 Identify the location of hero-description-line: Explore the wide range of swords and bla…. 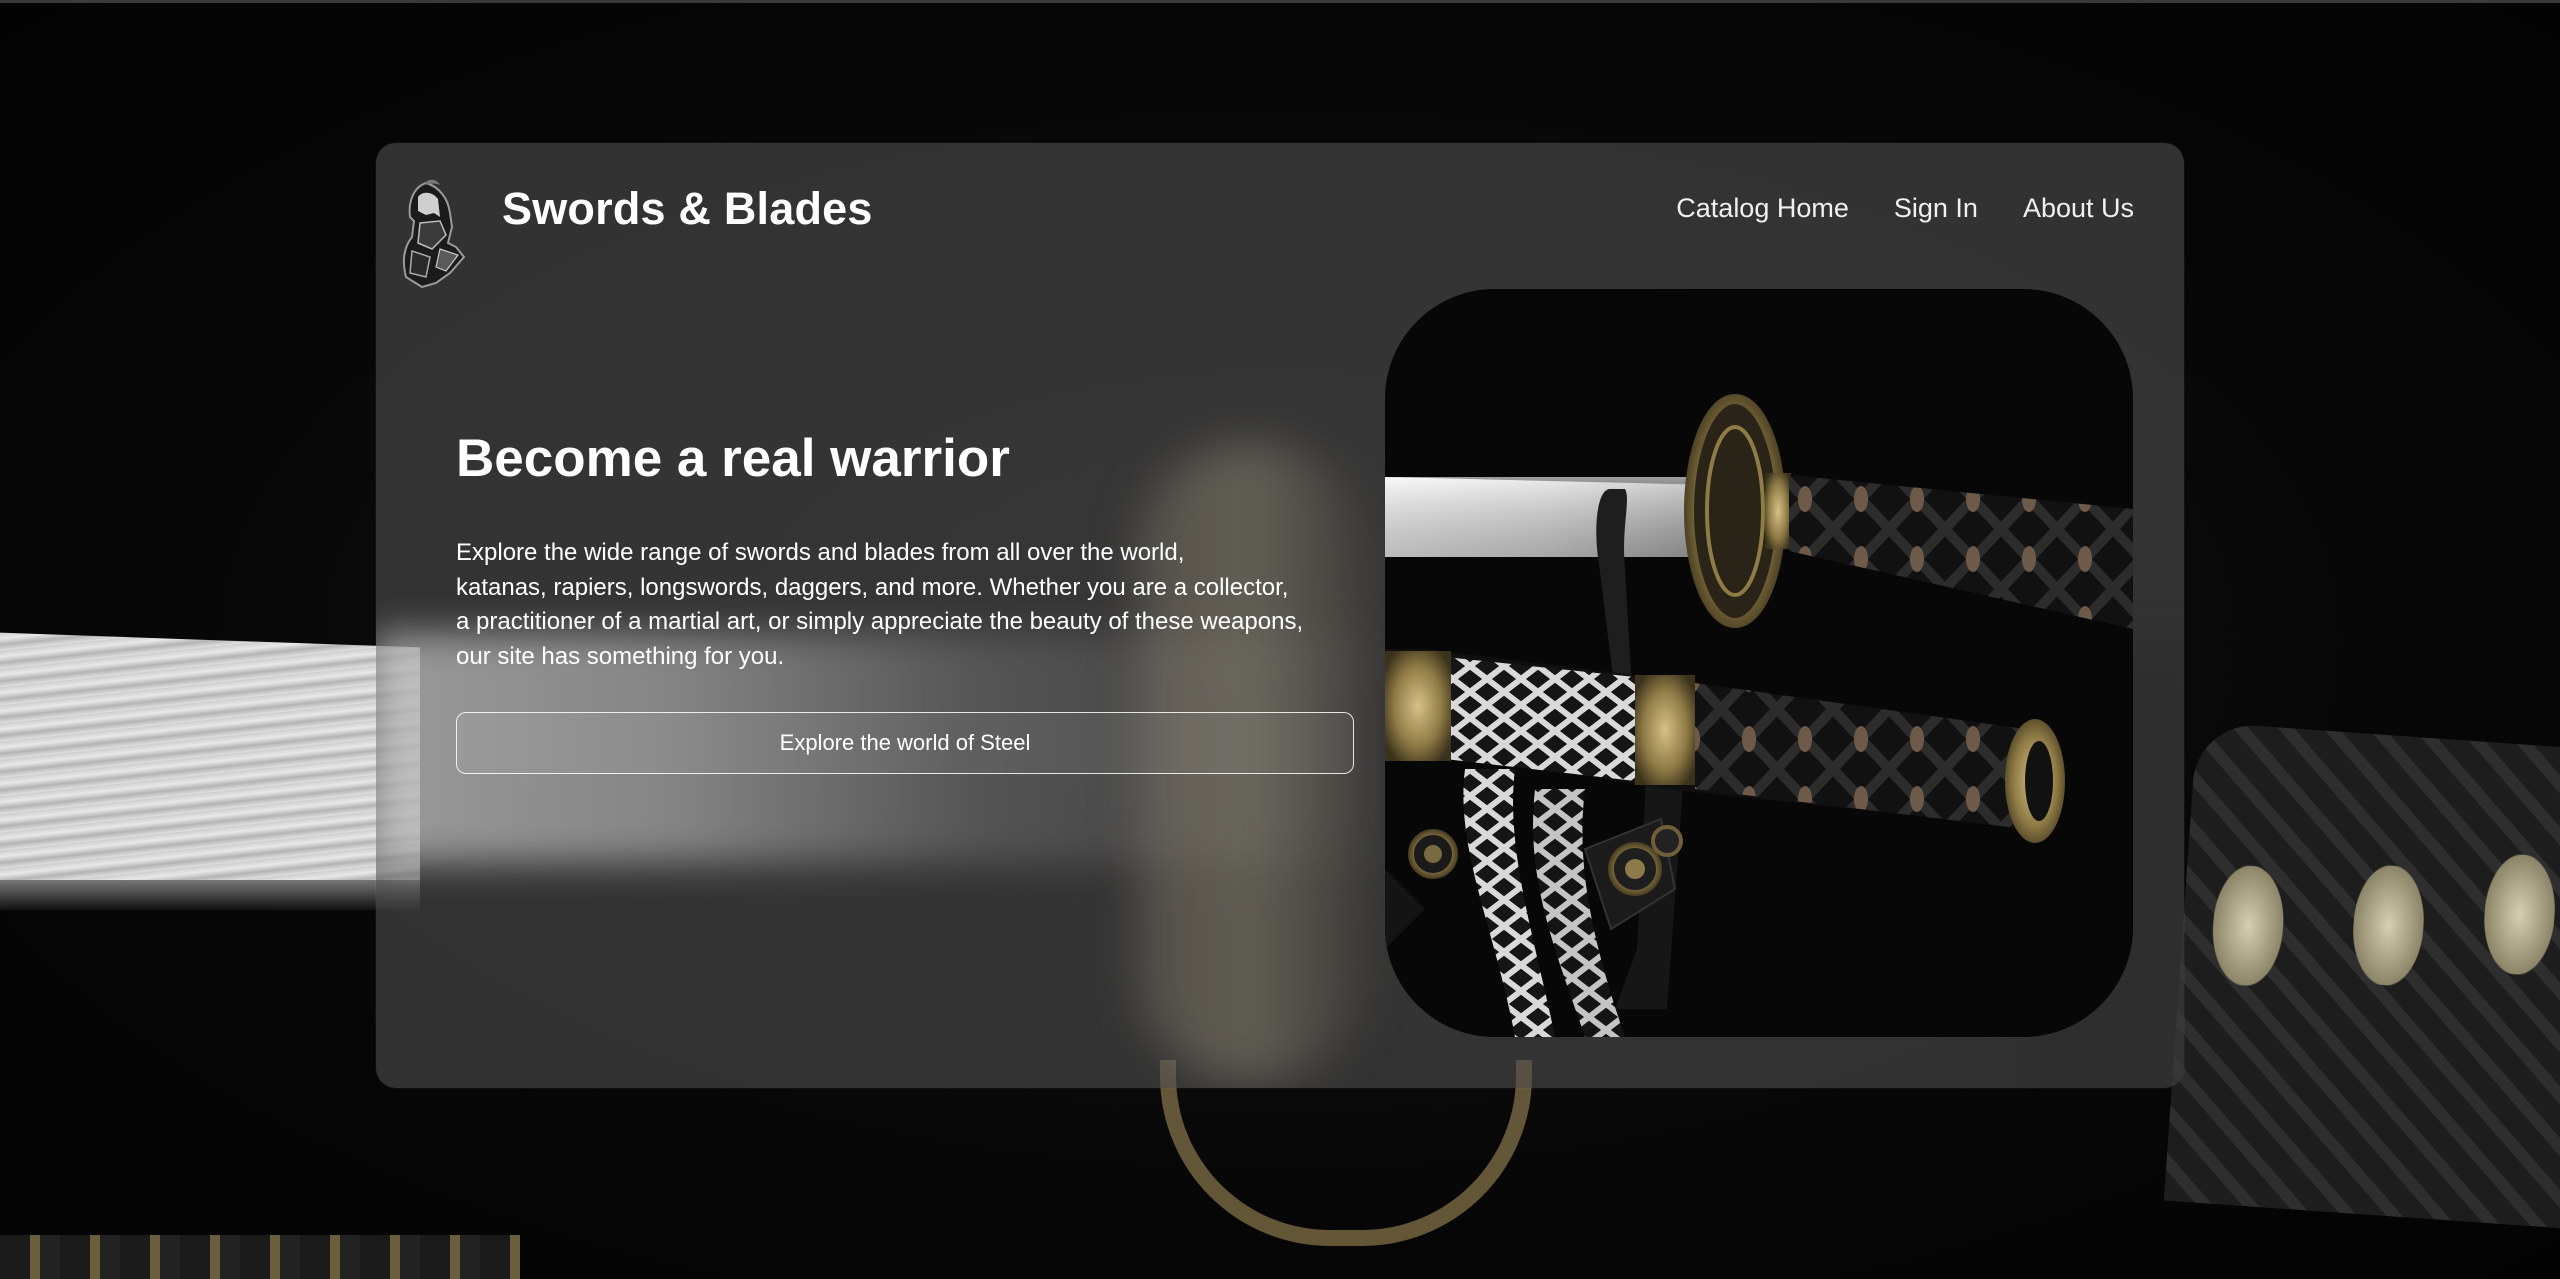
(820, 552).